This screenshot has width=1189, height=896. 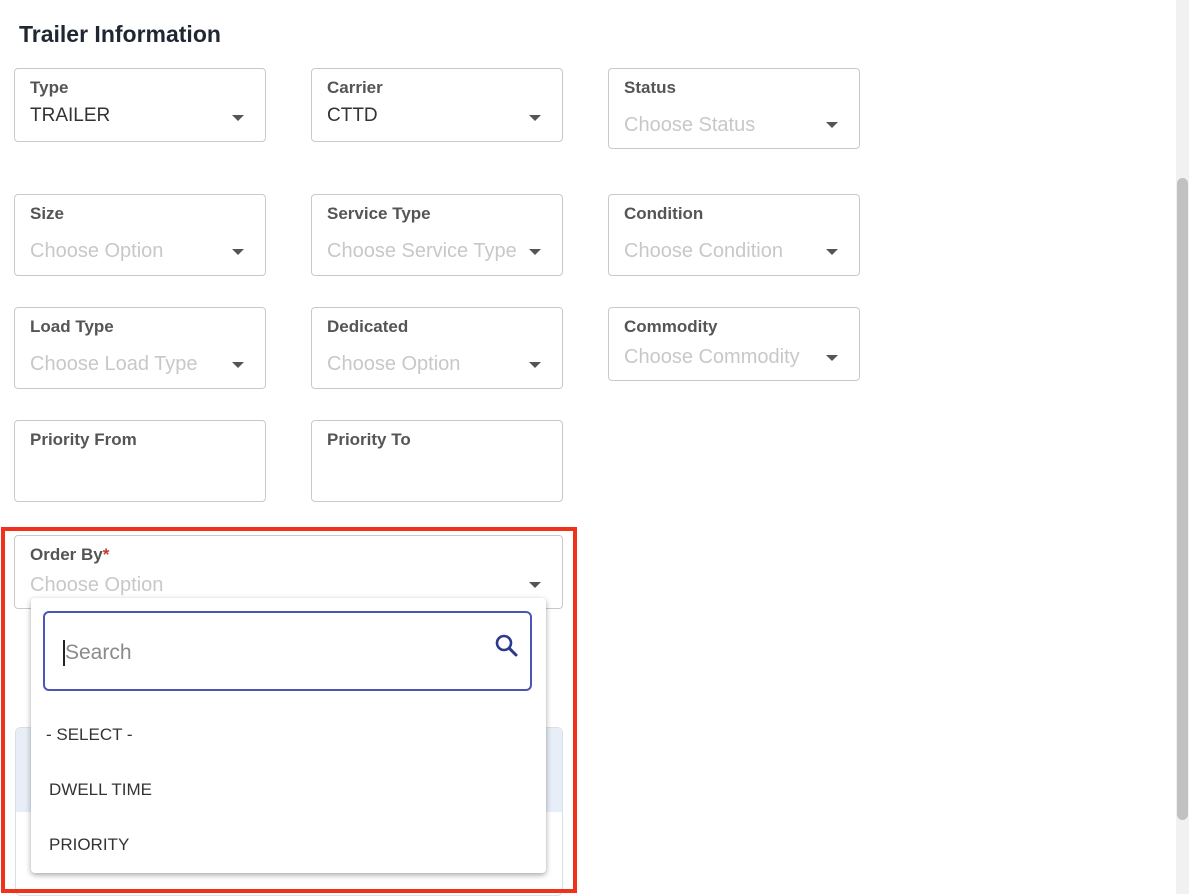 I want to click on dedicated-placeholder: Choose Option, so click(x=394, y=364).